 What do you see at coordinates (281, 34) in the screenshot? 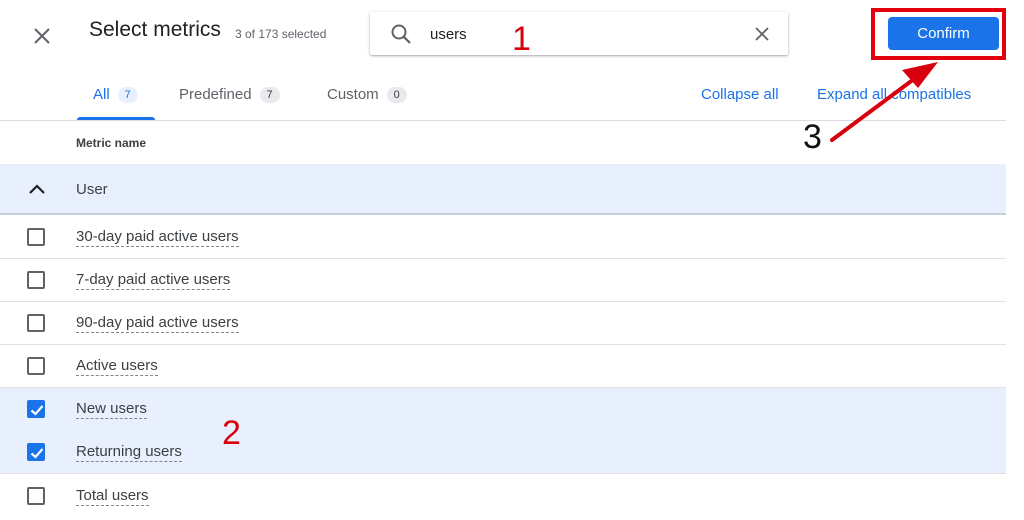
I see `selection-count: 3 of 173 selected` at bounding box center [281, 34].